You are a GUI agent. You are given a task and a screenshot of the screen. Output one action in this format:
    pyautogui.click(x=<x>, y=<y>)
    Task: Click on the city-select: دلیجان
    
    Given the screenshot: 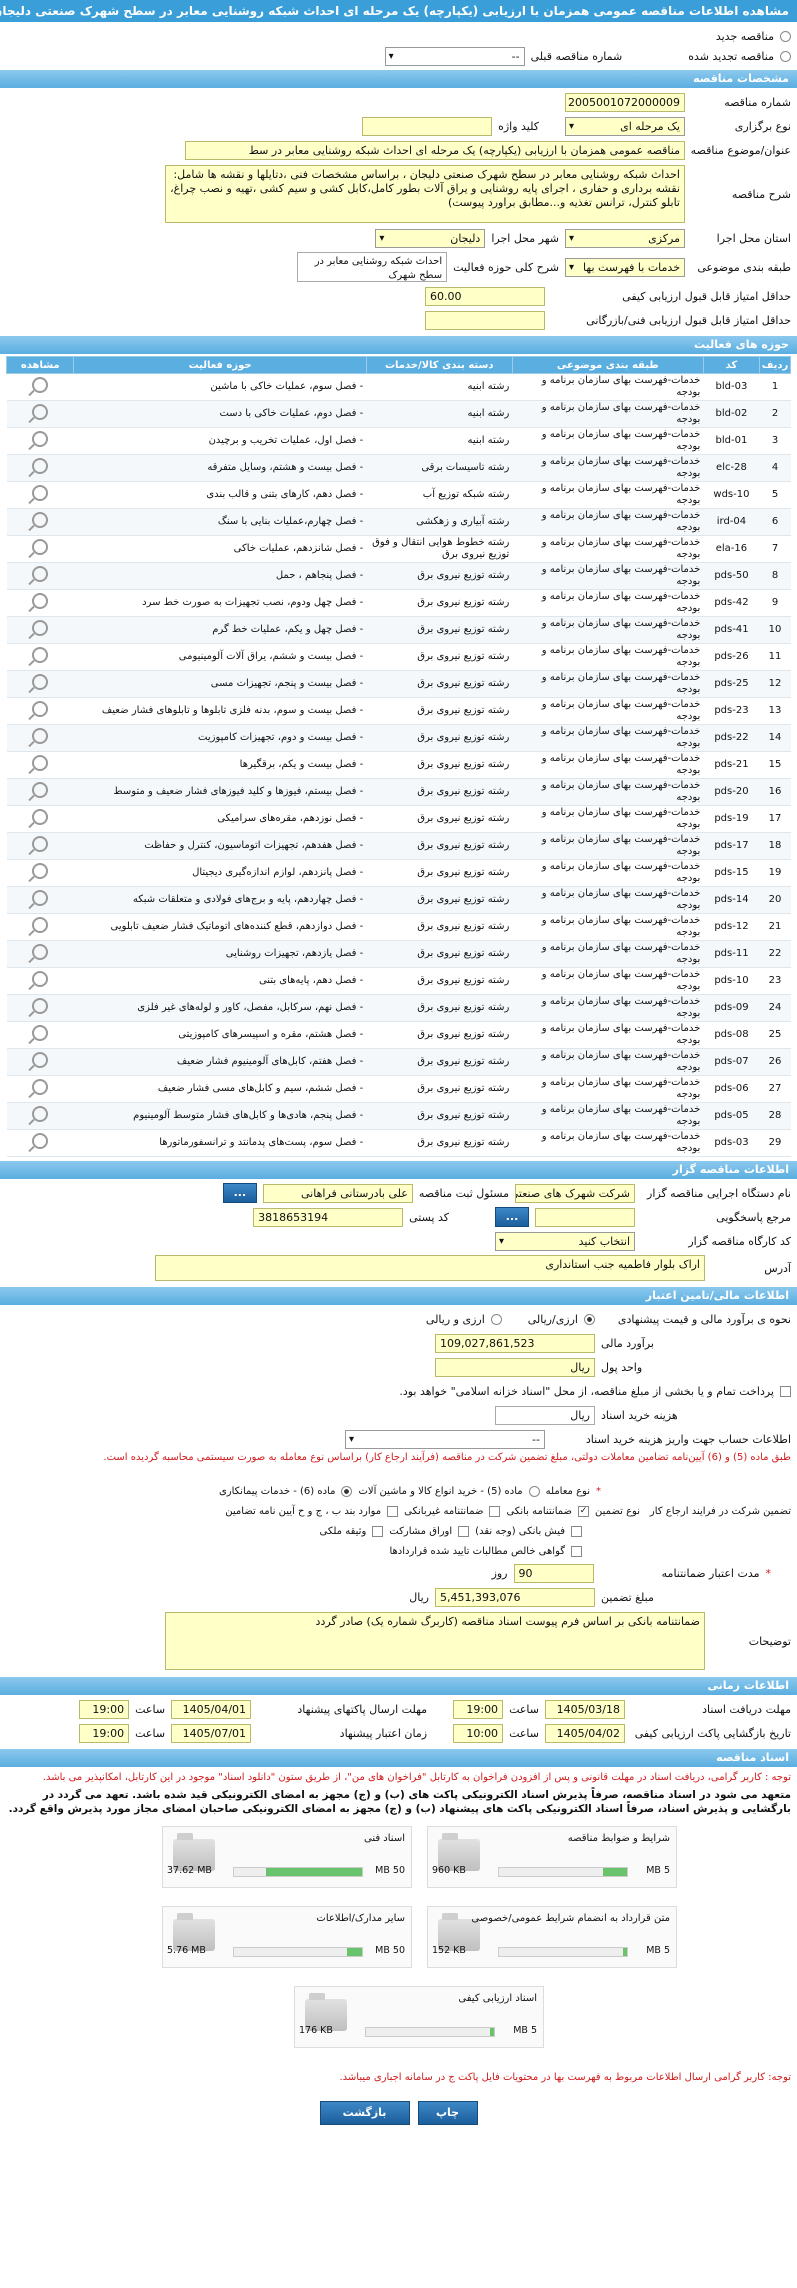 What is the action you would take?
    pyautogui.click(x=430, y=238)
    